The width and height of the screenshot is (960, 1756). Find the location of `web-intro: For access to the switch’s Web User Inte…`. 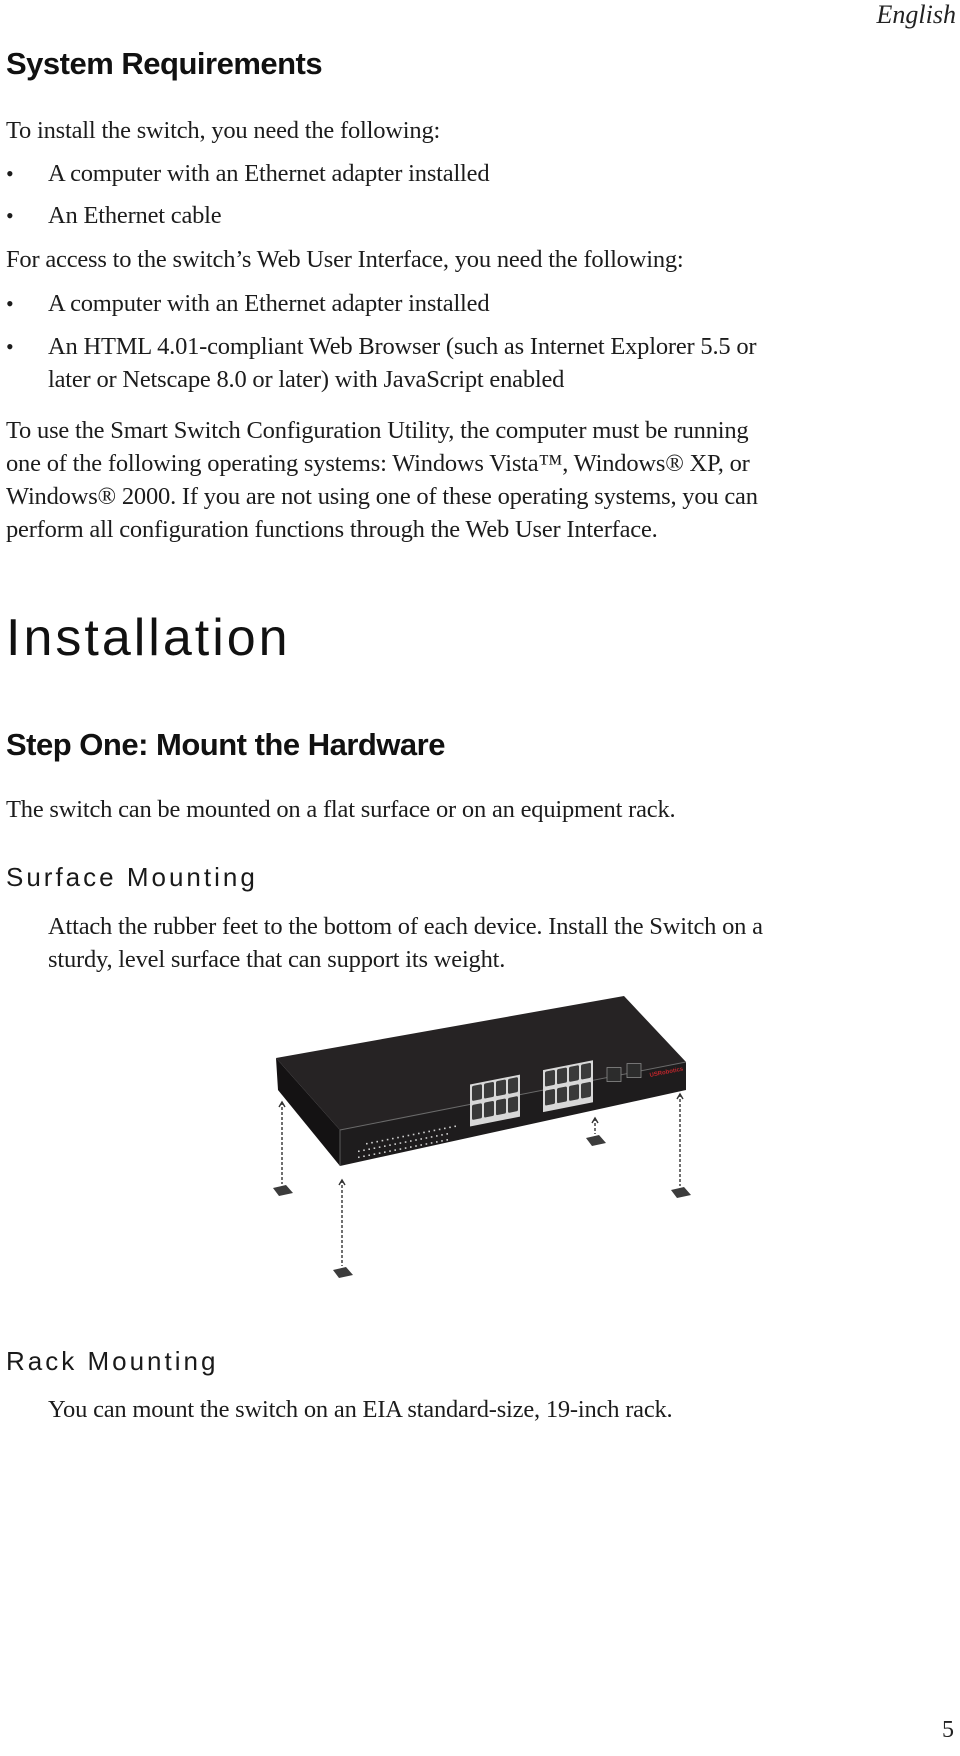

web-intro: For access to the switch’s Web User Inte… is located at coordinates (345, 259).